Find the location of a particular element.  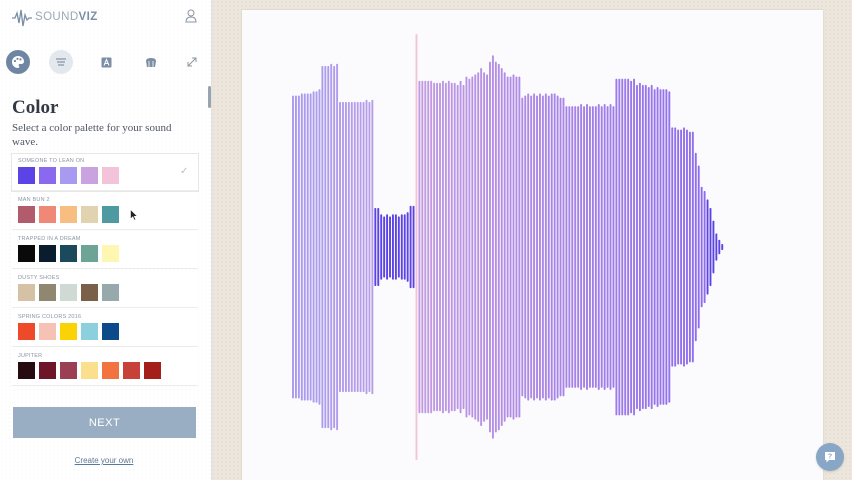

selected-check-icon: ✓ is located at coordinates (184, 171).